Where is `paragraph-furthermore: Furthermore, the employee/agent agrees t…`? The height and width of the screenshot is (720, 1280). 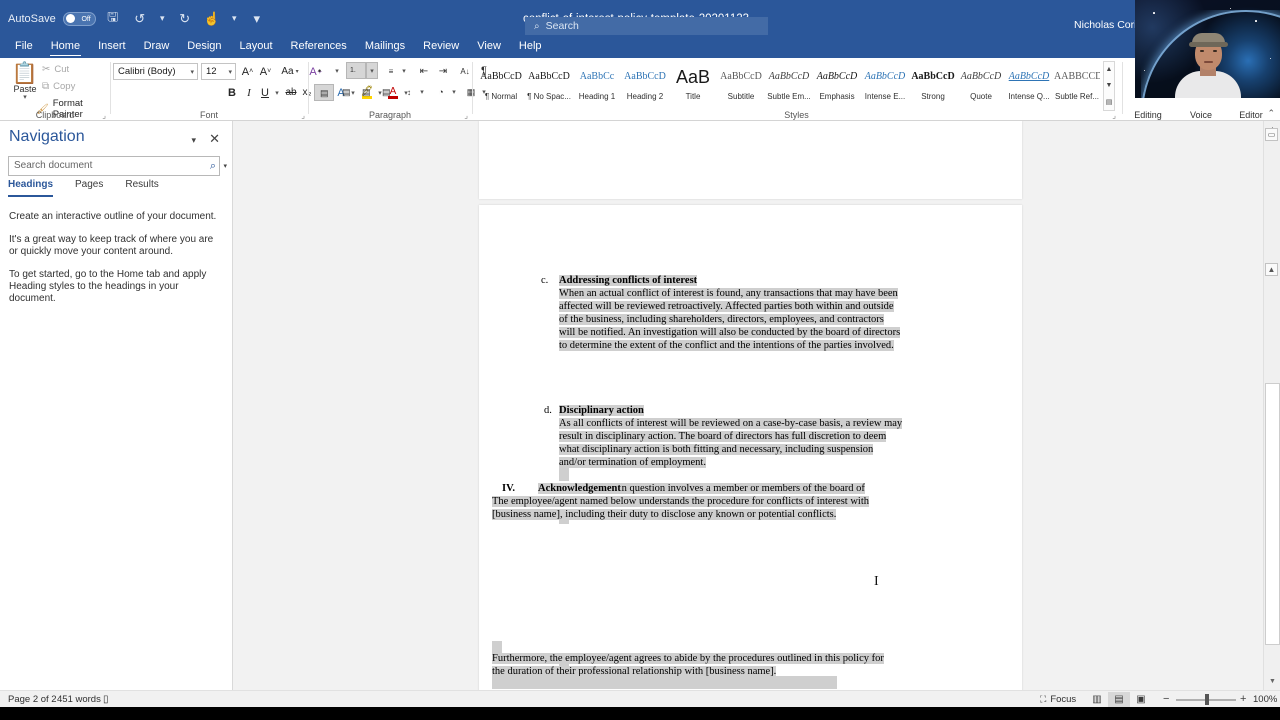
paragraph-furthermore: Furthermore, the employee/agent agrees t… is located at coordinates (722, 666).